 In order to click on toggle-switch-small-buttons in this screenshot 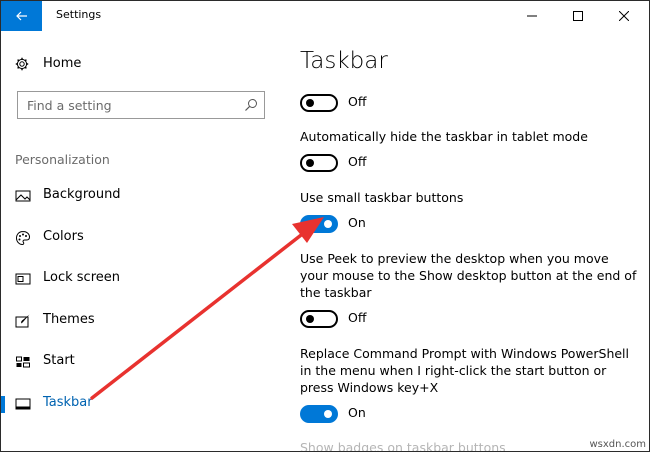, I will do `click(319, 224)`.